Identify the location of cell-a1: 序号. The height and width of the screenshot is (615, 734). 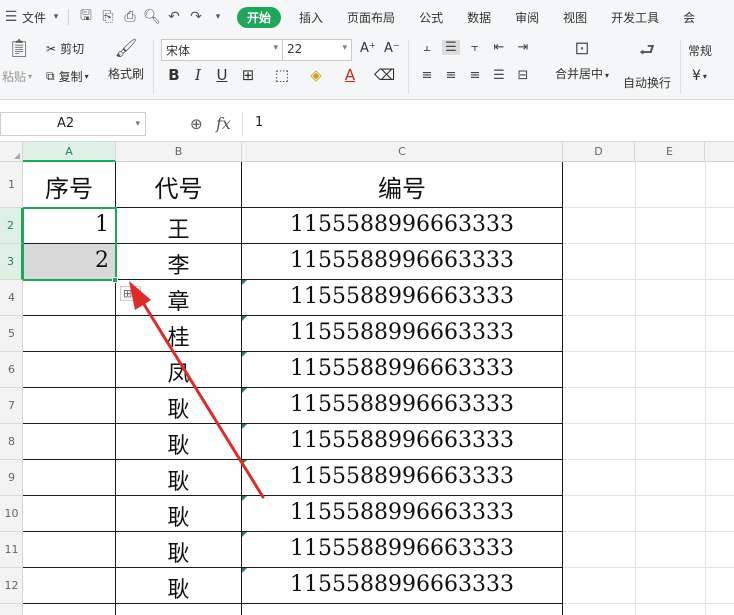
(69, 187).